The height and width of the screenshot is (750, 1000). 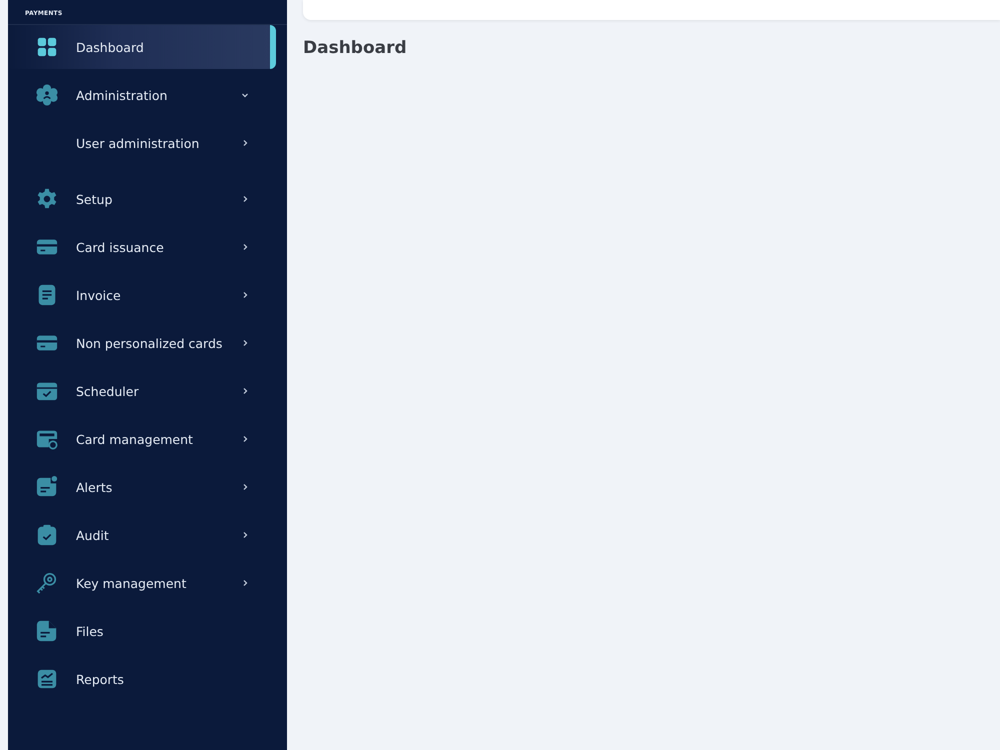 I want to click on sidebar-item: Files, so click(x=142, y=631).